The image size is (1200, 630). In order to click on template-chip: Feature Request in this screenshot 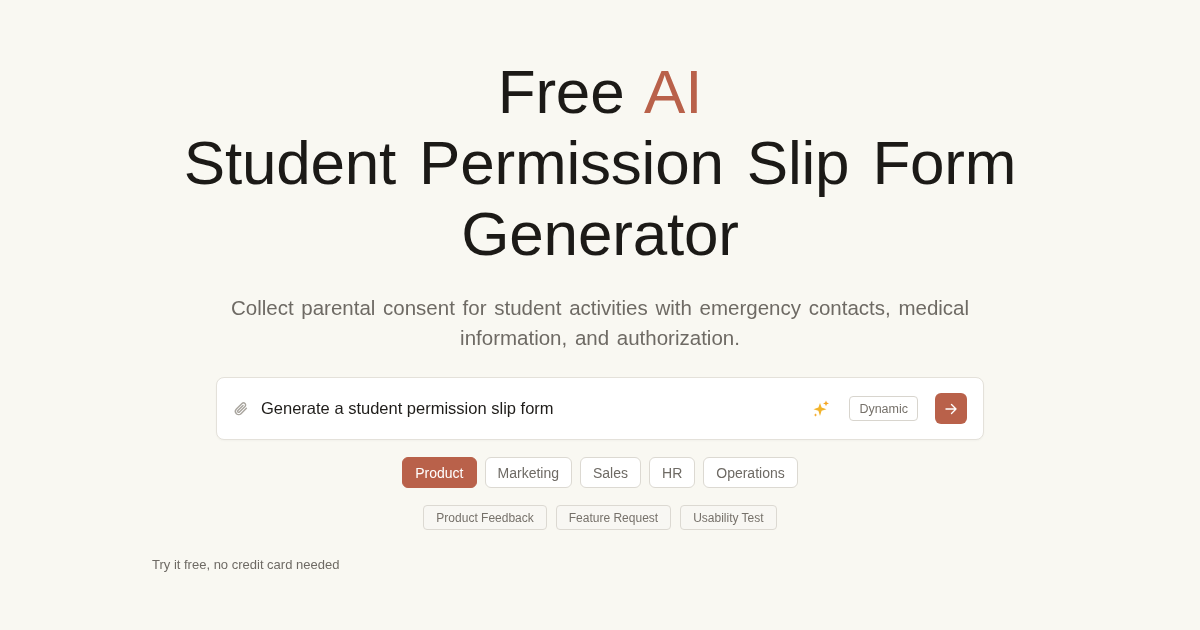, I will do `click(613, 517)`.